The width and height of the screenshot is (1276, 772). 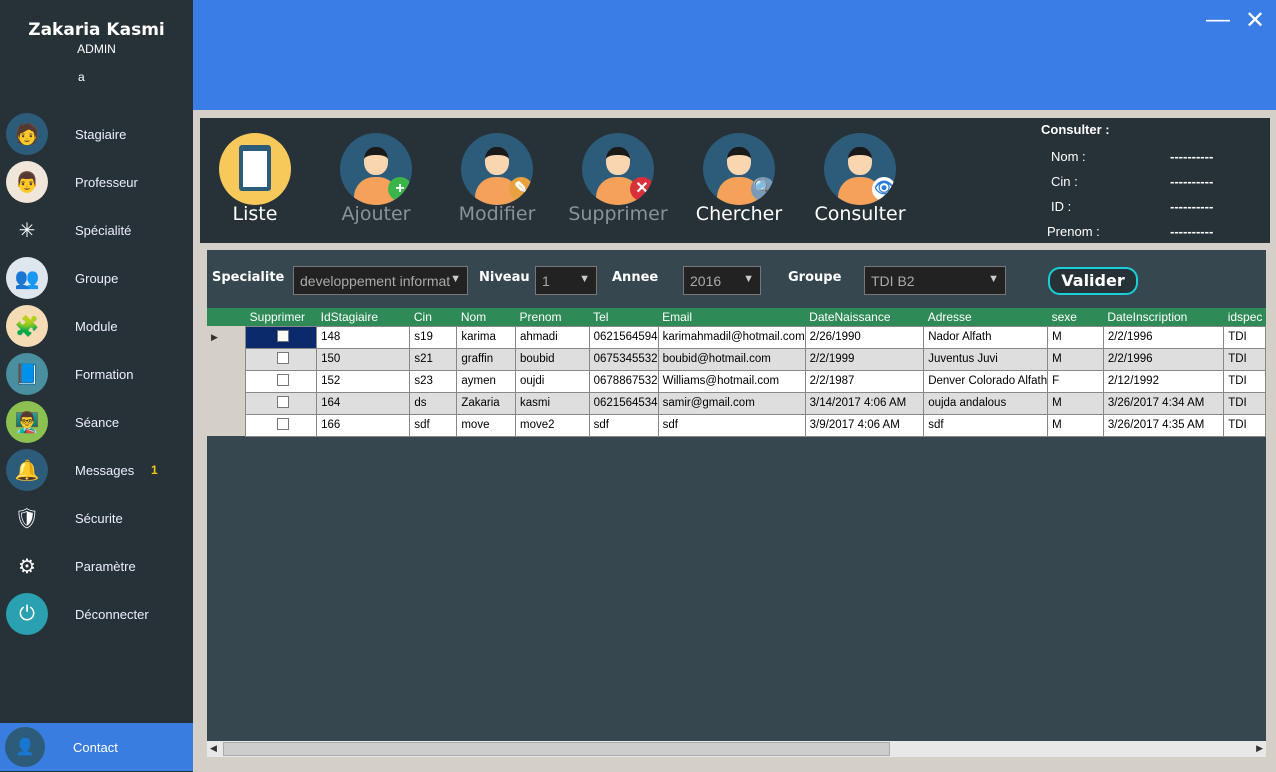 I want to click on consulter-button: 👁 Consulter, so click(x=860, y=179).